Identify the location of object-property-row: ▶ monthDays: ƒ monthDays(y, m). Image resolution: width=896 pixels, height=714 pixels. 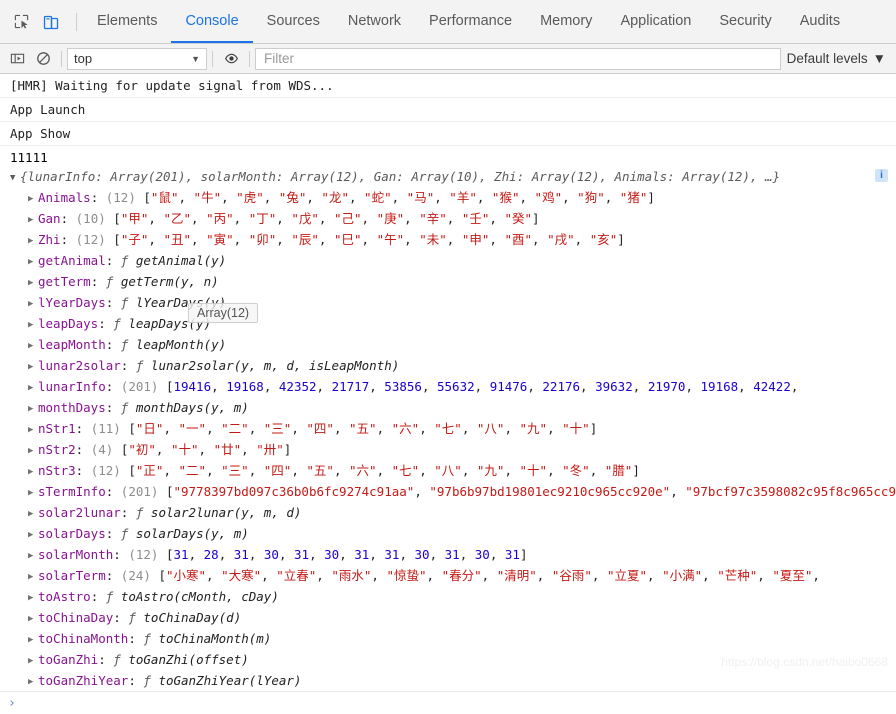
(448, 408).